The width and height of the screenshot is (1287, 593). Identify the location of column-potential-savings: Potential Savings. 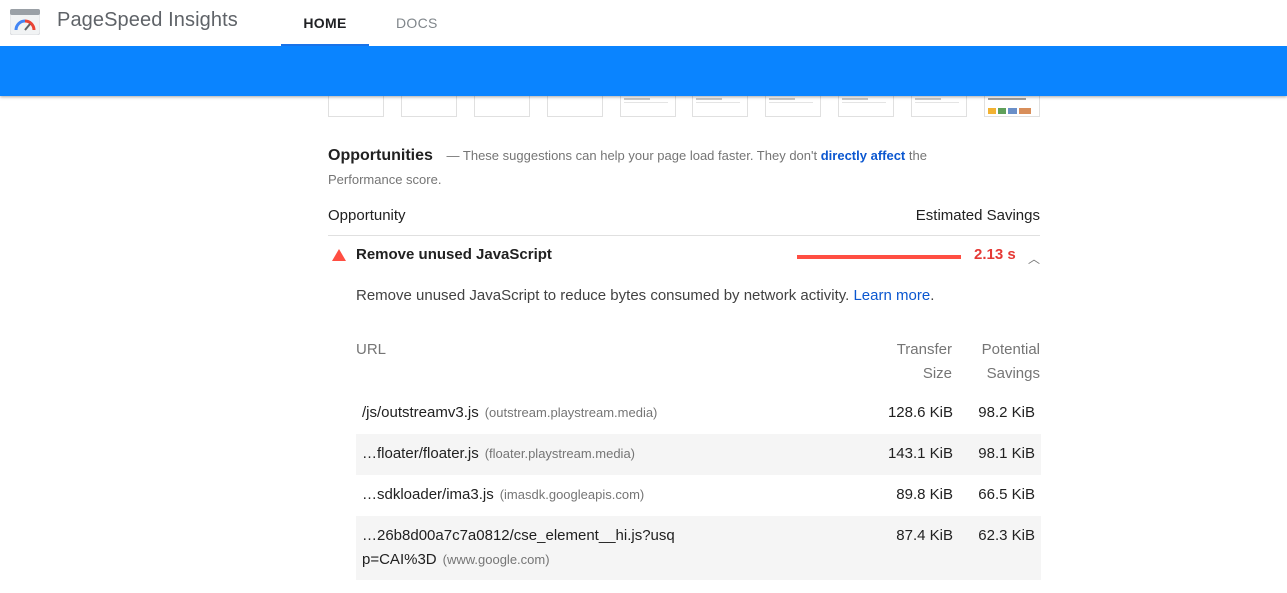
(1010, 361).